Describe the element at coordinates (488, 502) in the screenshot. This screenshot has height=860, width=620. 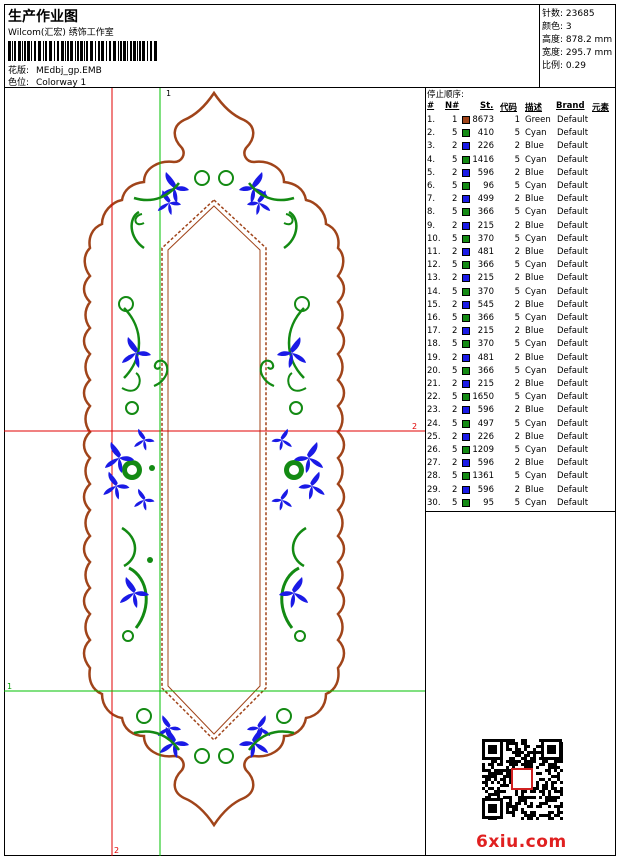
I see `row-stitches: 95` at that location.